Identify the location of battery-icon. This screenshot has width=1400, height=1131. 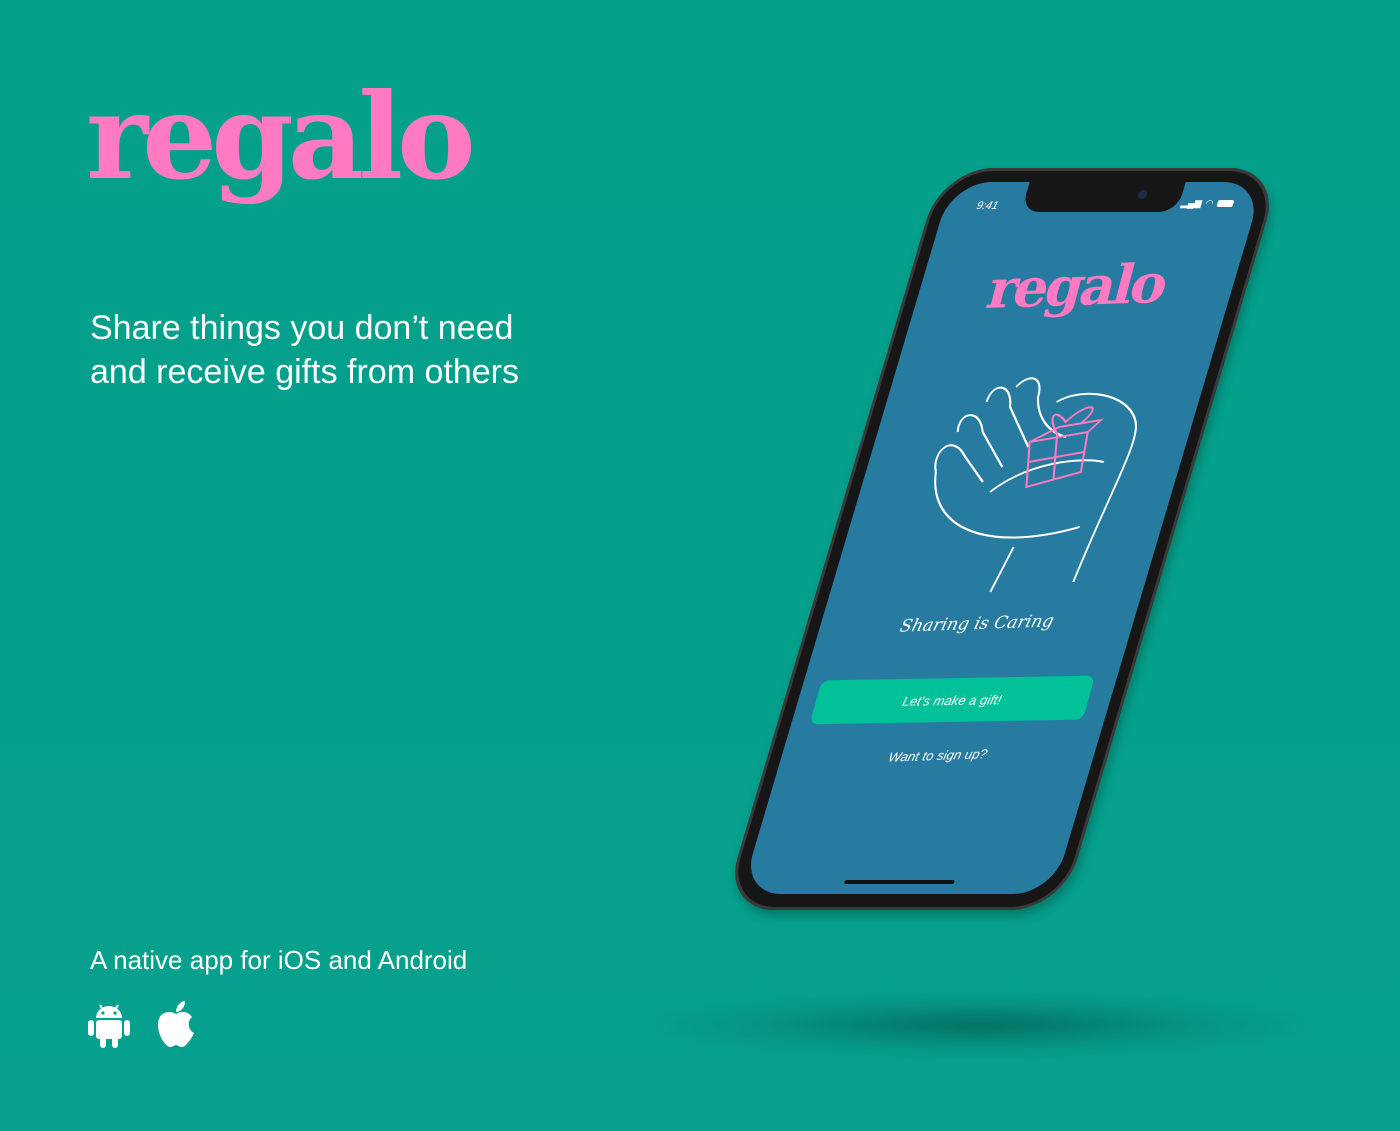
(1225, 203).